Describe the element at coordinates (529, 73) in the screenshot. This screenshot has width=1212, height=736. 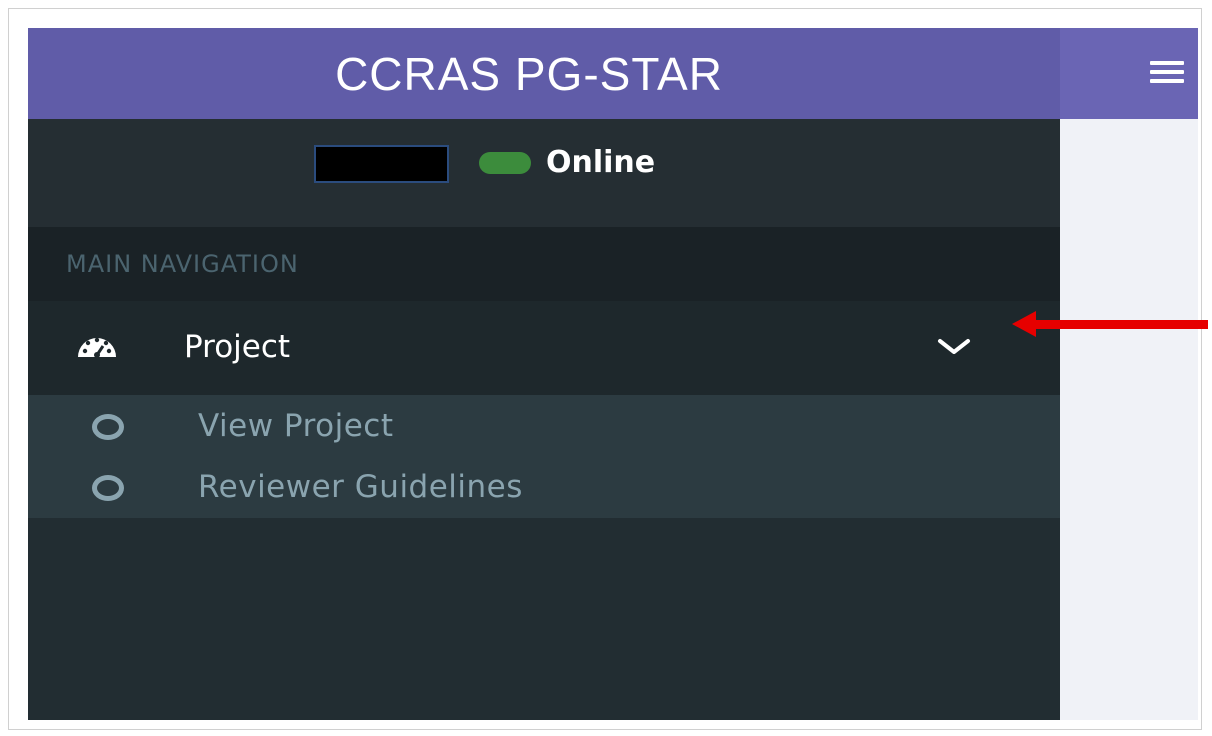
I see `logo-text: CCRAS PG-STAR` at that location.